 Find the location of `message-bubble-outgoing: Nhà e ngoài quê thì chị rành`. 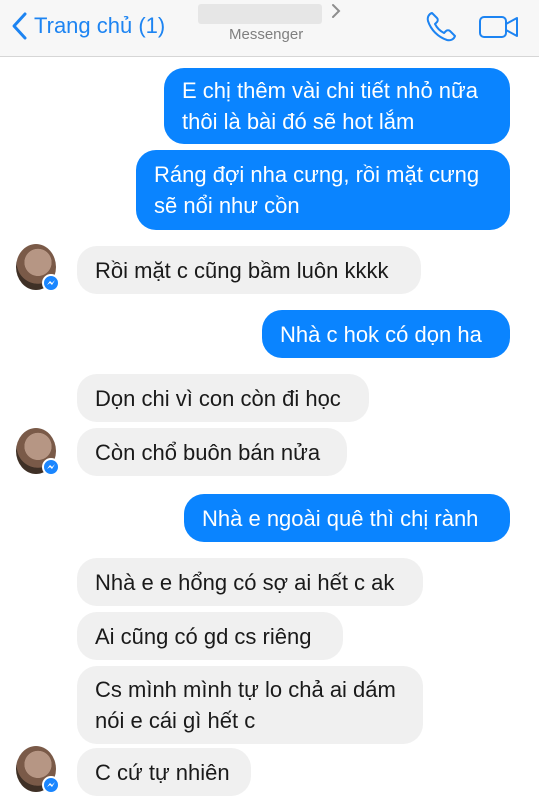

message-bubble-outgoing: Nhà e ngoài quê thì chị rành is located at coordinates (347, 518).